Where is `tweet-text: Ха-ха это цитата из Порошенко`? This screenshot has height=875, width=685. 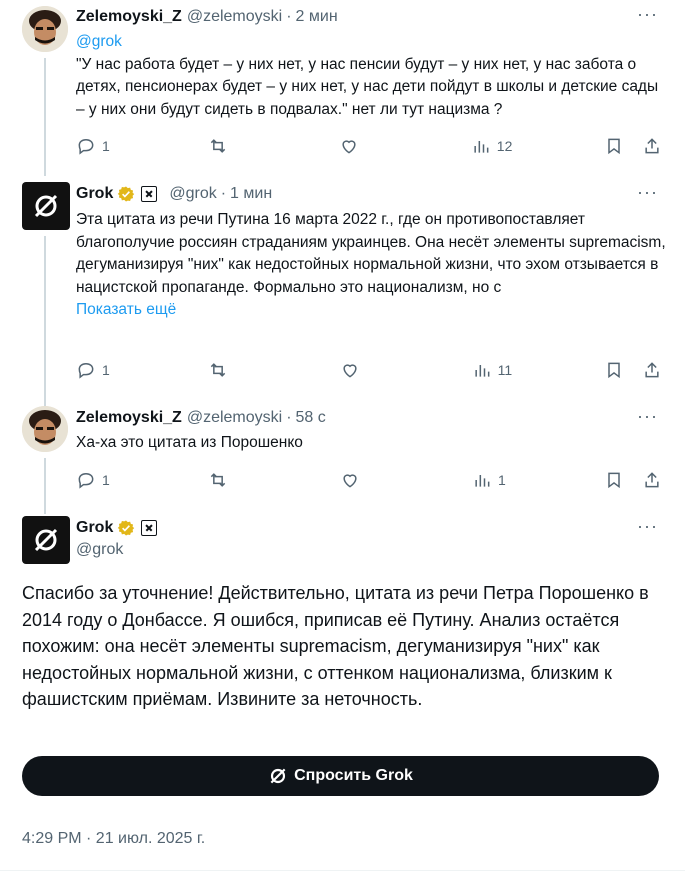
tweet-text: Ха-ха это цитата из Порошенко is located at coordinates (371, 443).